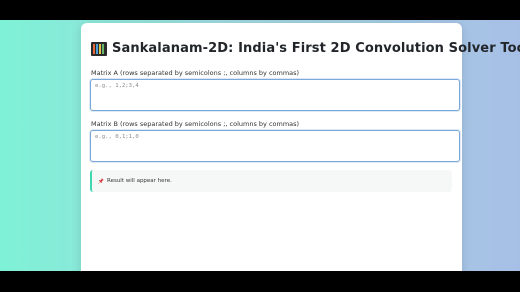  Describe the element at coordinates (275, 95) in the screenshot. I see `matrix-a-input` at that location.